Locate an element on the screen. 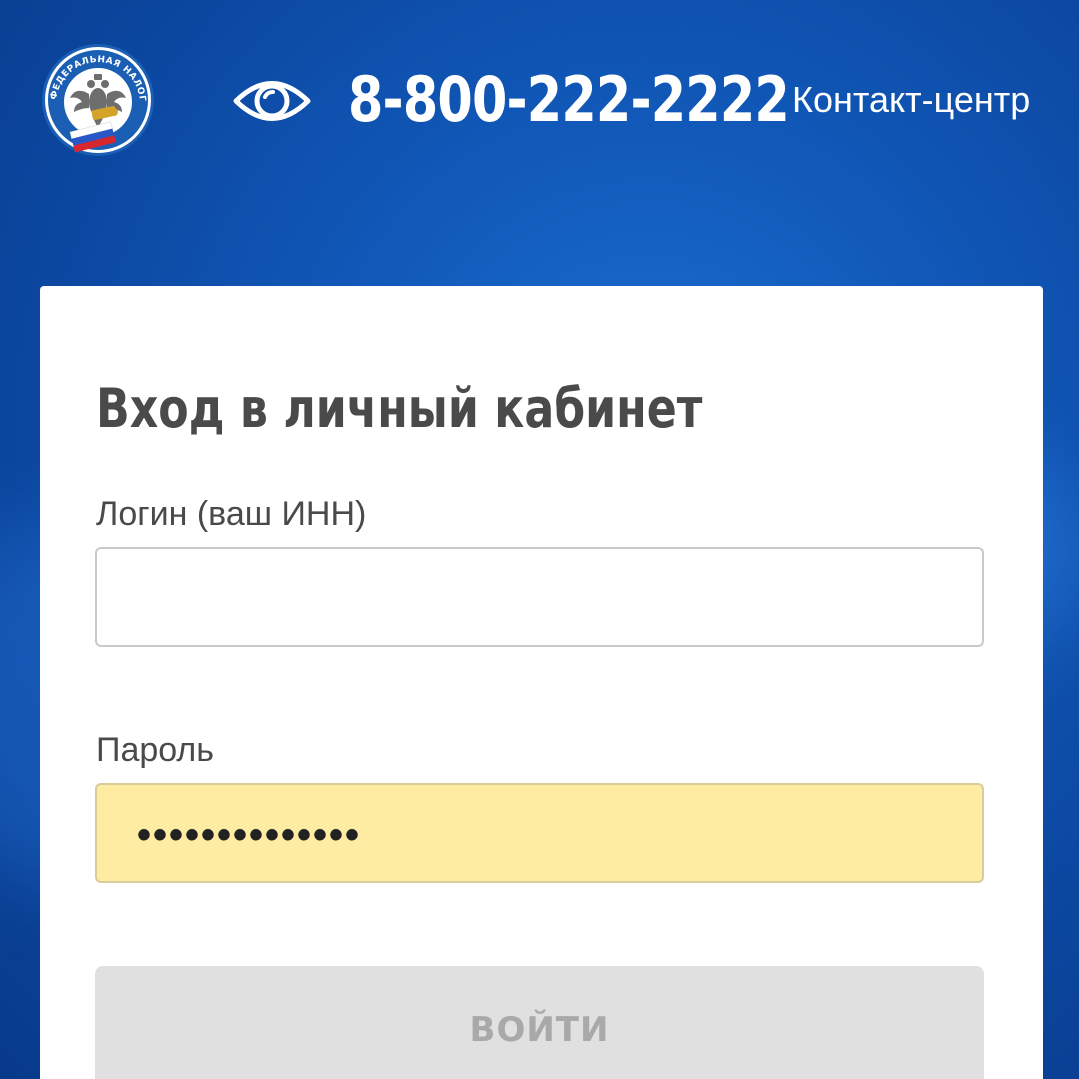 Image resolution: width=1079 pixels, height=1079 pixels. password-input: •••••••••••••• is located at coordinates (539, 833).